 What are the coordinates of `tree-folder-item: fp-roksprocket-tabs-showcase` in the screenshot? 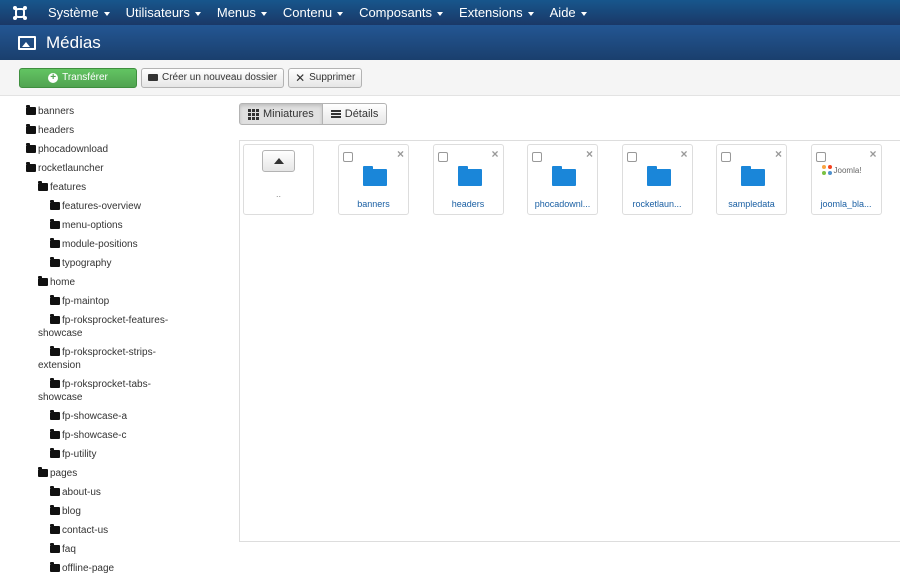 It's located at (94, 391).